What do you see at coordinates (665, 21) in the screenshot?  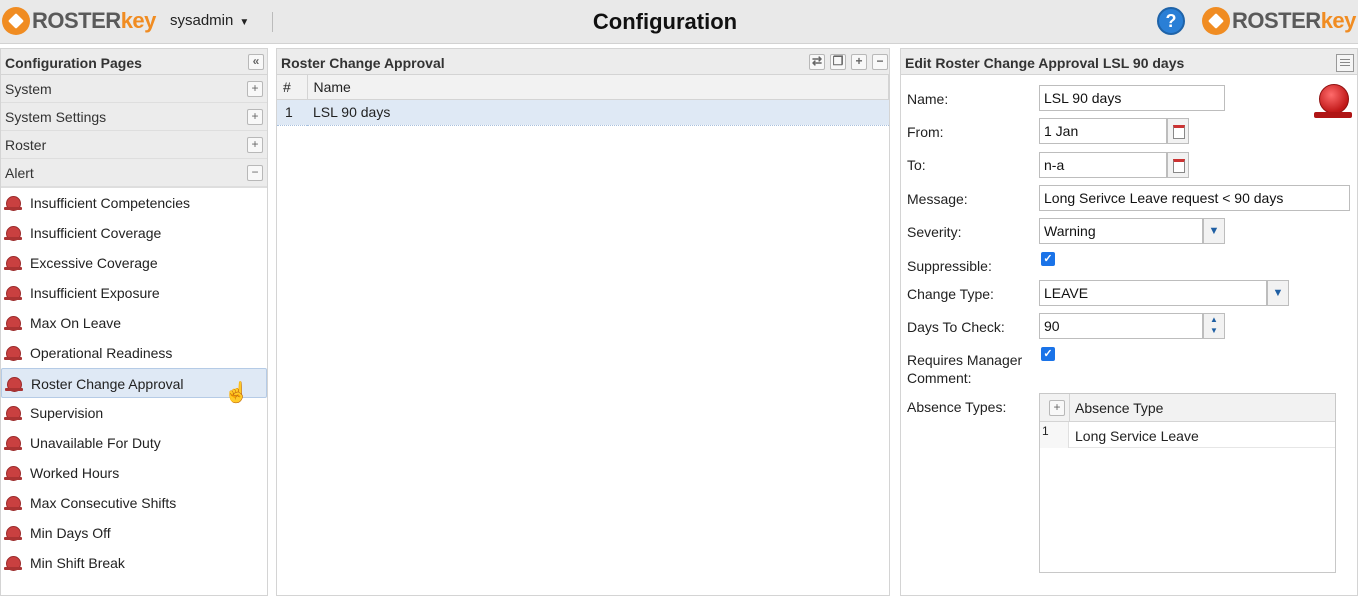 I see `page-title: Configuration` at bounding box center [665, 21].